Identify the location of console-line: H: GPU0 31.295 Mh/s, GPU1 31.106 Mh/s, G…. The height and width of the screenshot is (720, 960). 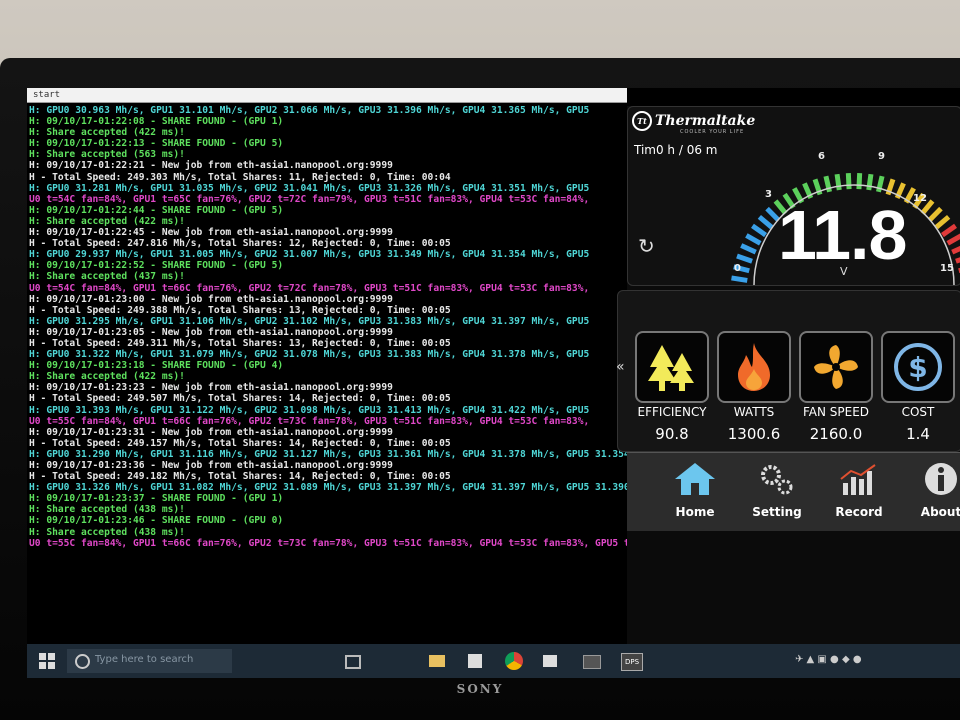
(309, 321).